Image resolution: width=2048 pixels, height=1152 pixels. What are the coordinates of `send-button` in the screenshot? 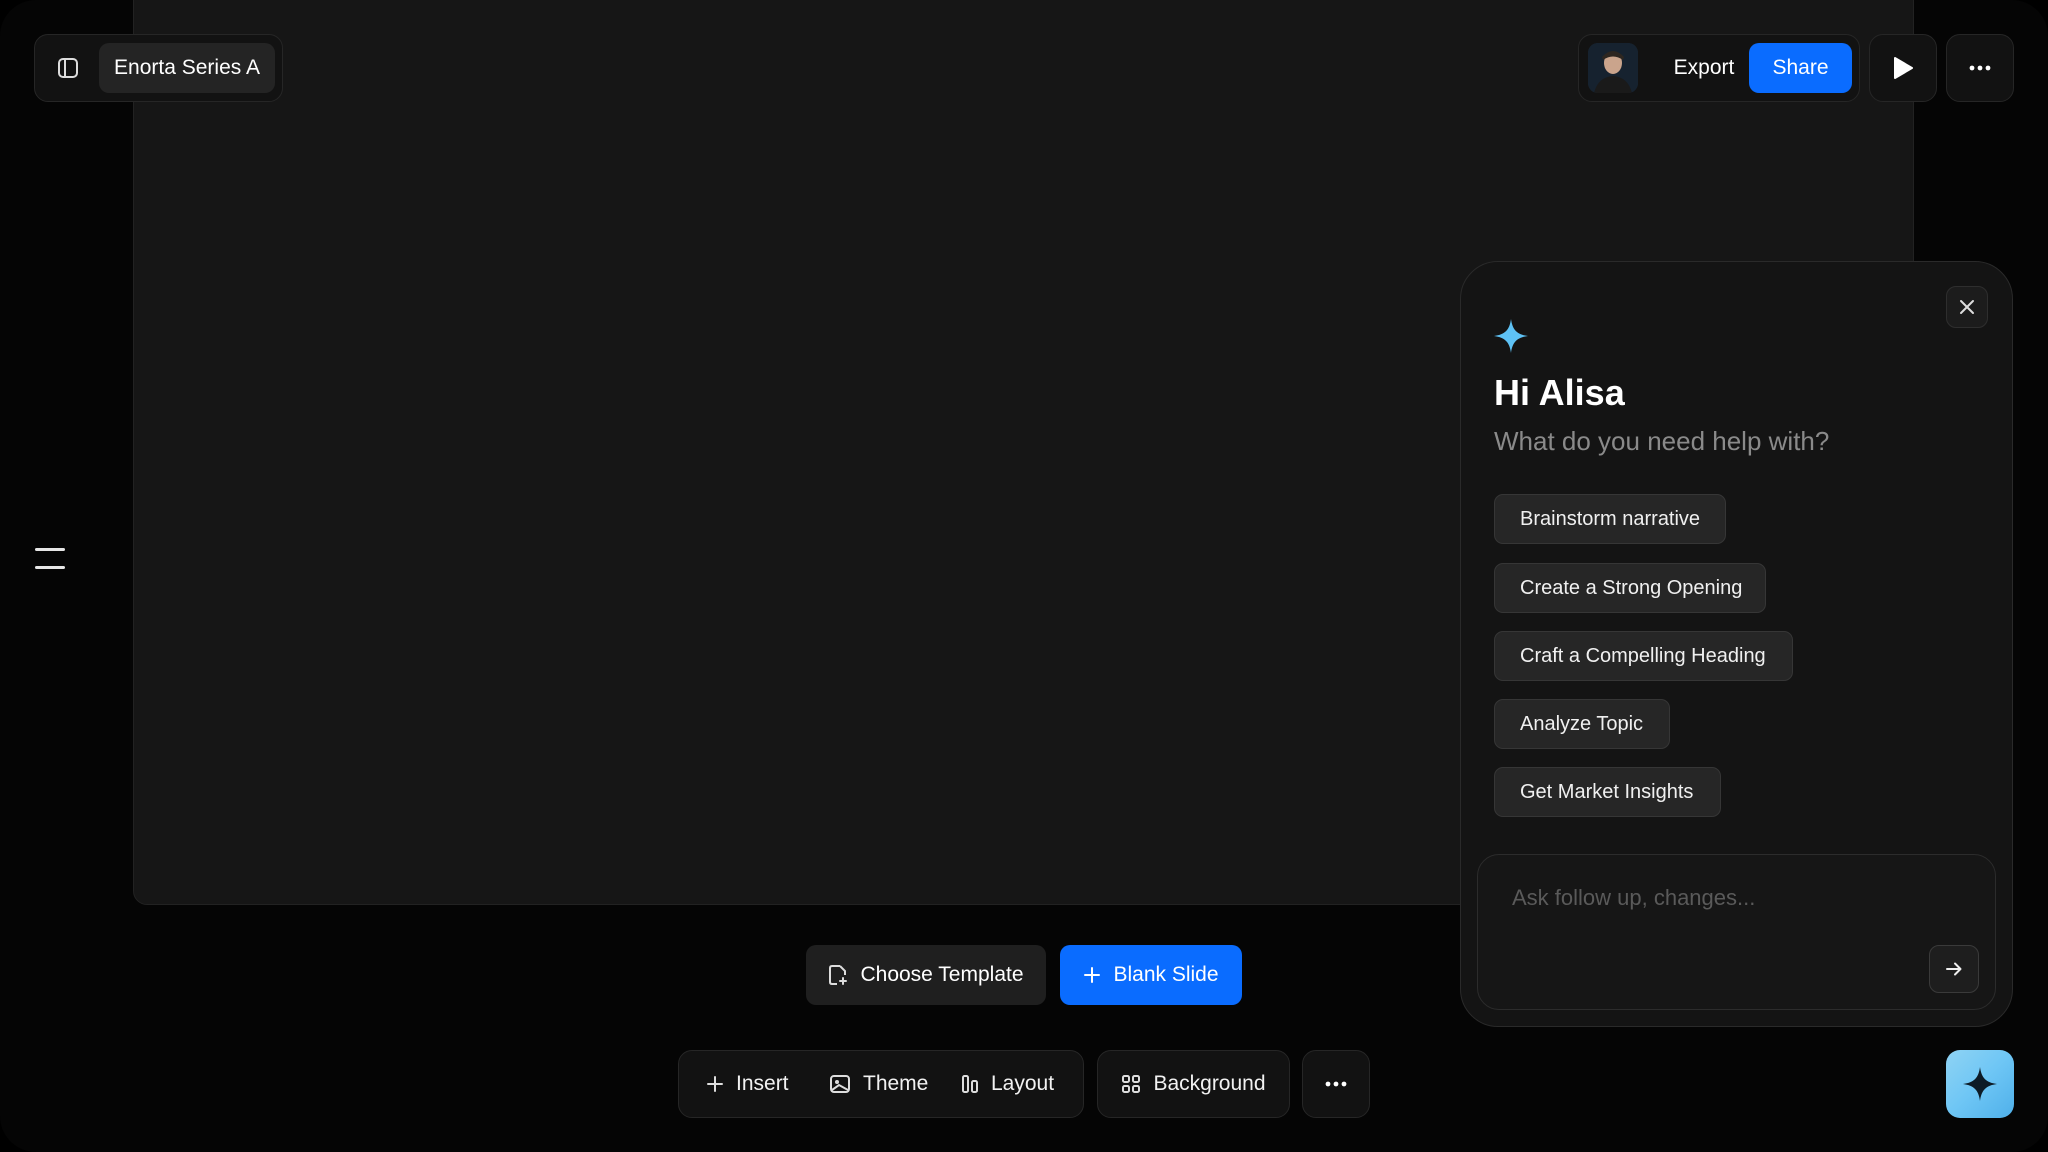 It's located at (1954, 969).